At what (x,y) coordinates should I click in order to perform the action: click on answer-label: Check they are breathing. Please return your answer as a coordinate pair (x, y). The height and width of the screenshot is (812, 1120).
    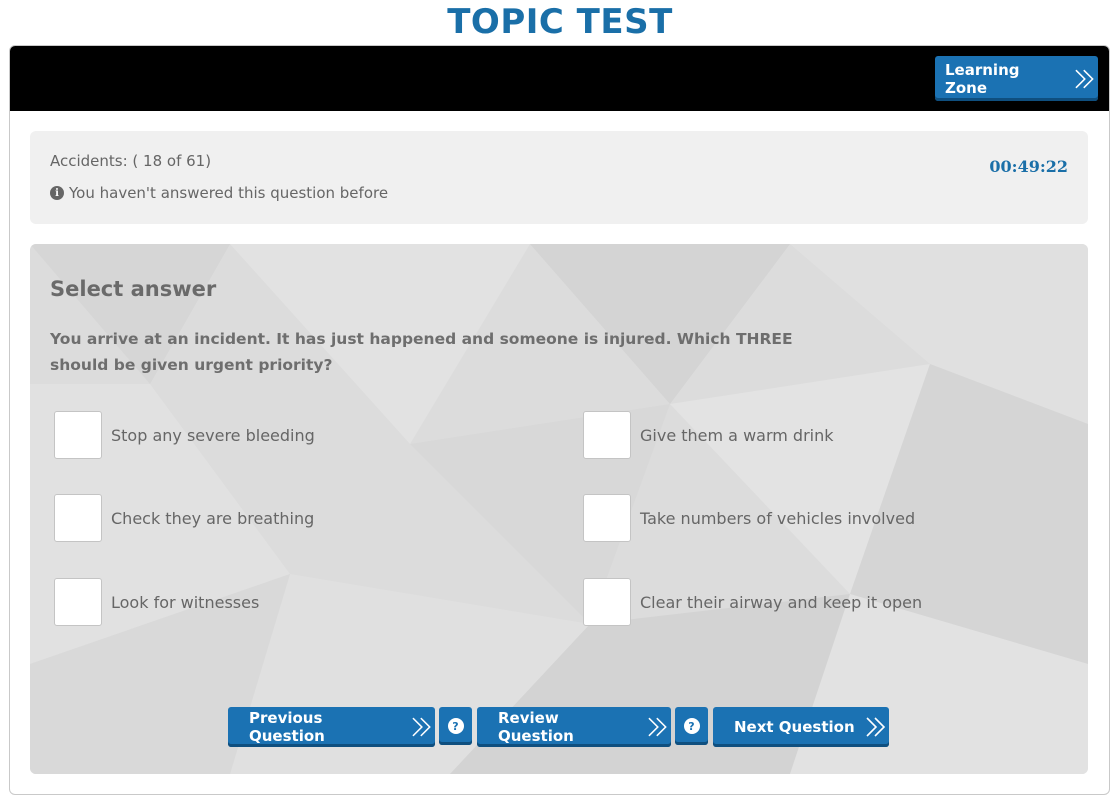
    Looking at the image, I should click on (213, 518).